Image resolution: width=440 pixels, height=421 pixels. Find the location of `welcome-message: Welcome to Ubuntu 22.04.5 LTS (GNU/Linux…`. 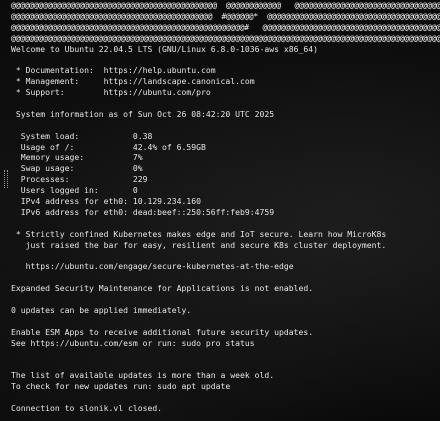

welcome-message: Welcome to Ubuntu 22.04.5 LTS (GNU/Linux… is located at coordinates (164, 48).